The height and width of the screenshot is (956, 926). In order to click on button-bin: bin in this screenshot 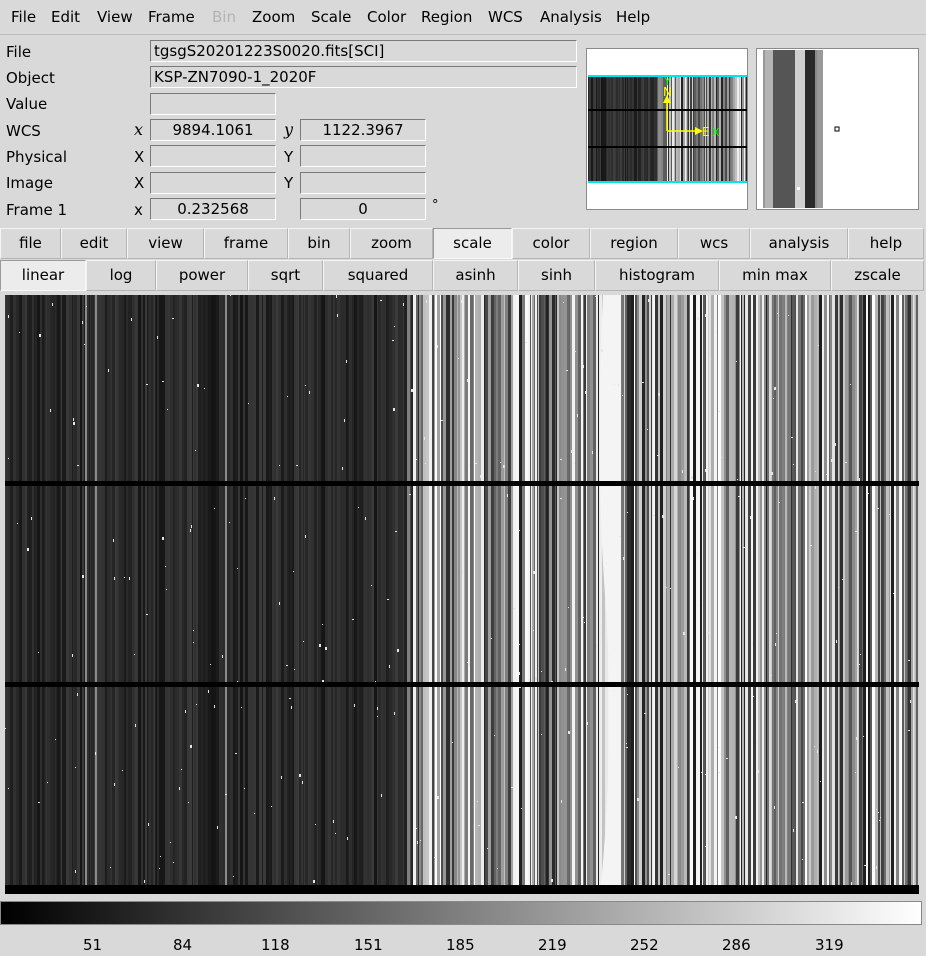, I will do `click(319, 243)`.